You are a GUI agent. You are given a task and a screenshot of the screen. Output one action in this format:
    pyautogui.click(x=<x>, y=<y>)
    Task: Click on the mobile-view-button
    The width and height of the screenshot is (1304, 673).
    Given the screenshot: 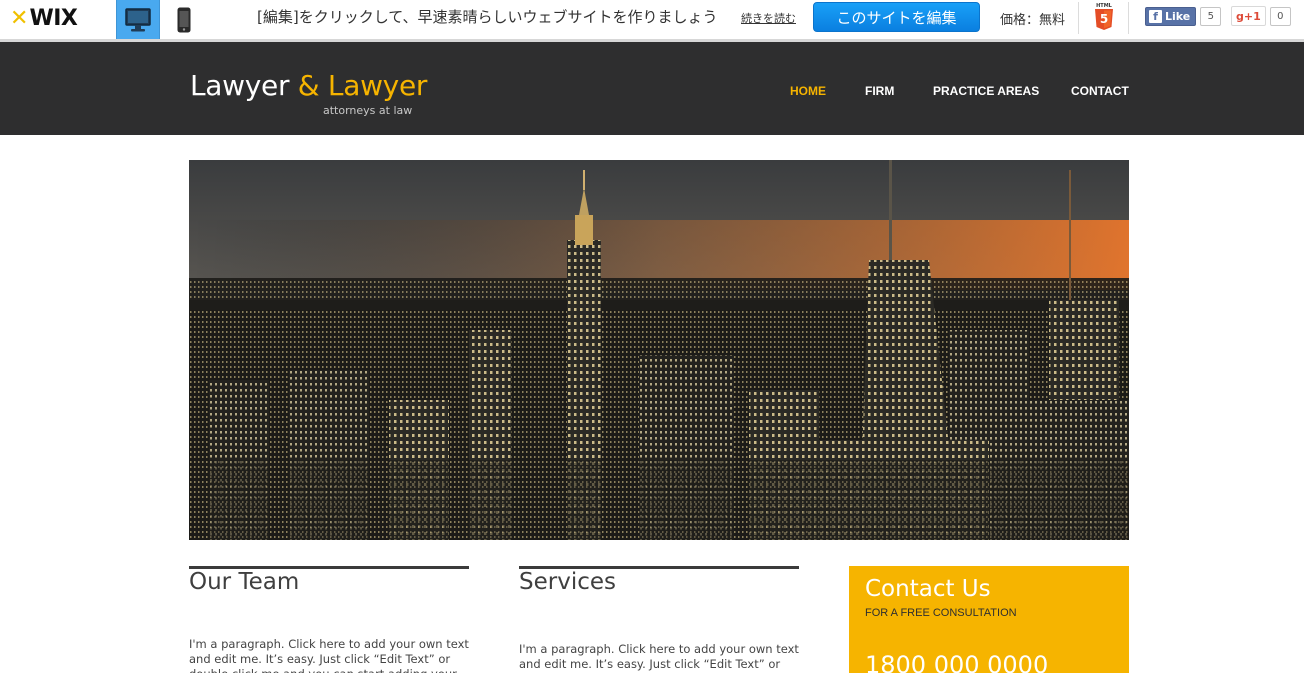 What is the action you would take?
    pyautogui.click(x=184, y=19)
    